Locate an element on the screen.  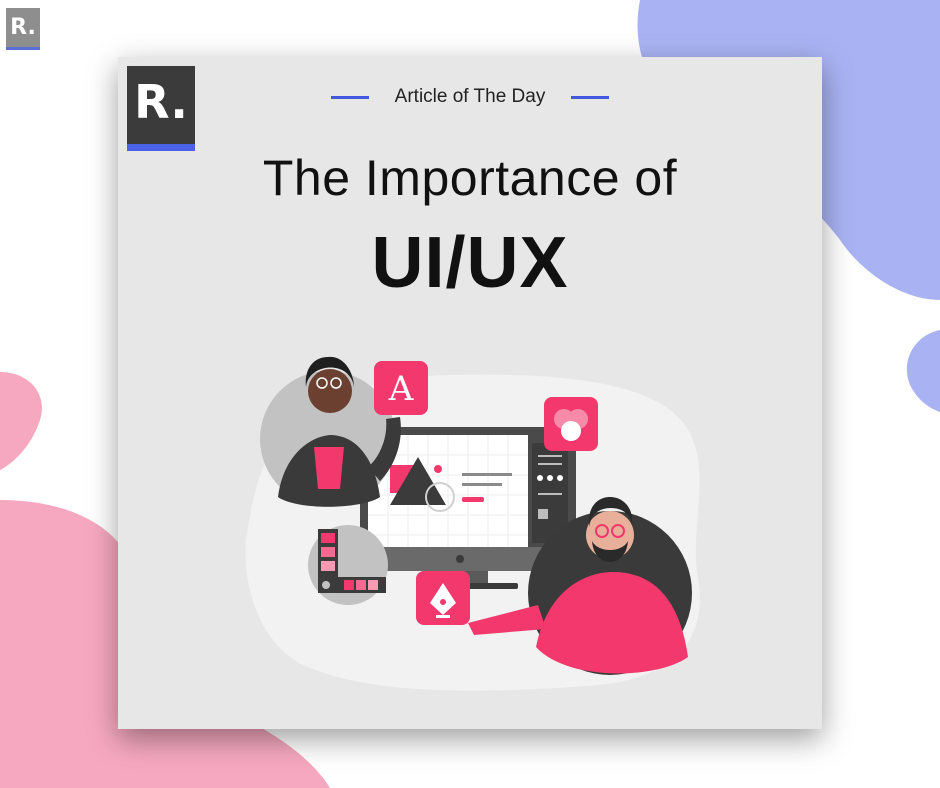
svg-text: A is located at coordinates (401, 389).